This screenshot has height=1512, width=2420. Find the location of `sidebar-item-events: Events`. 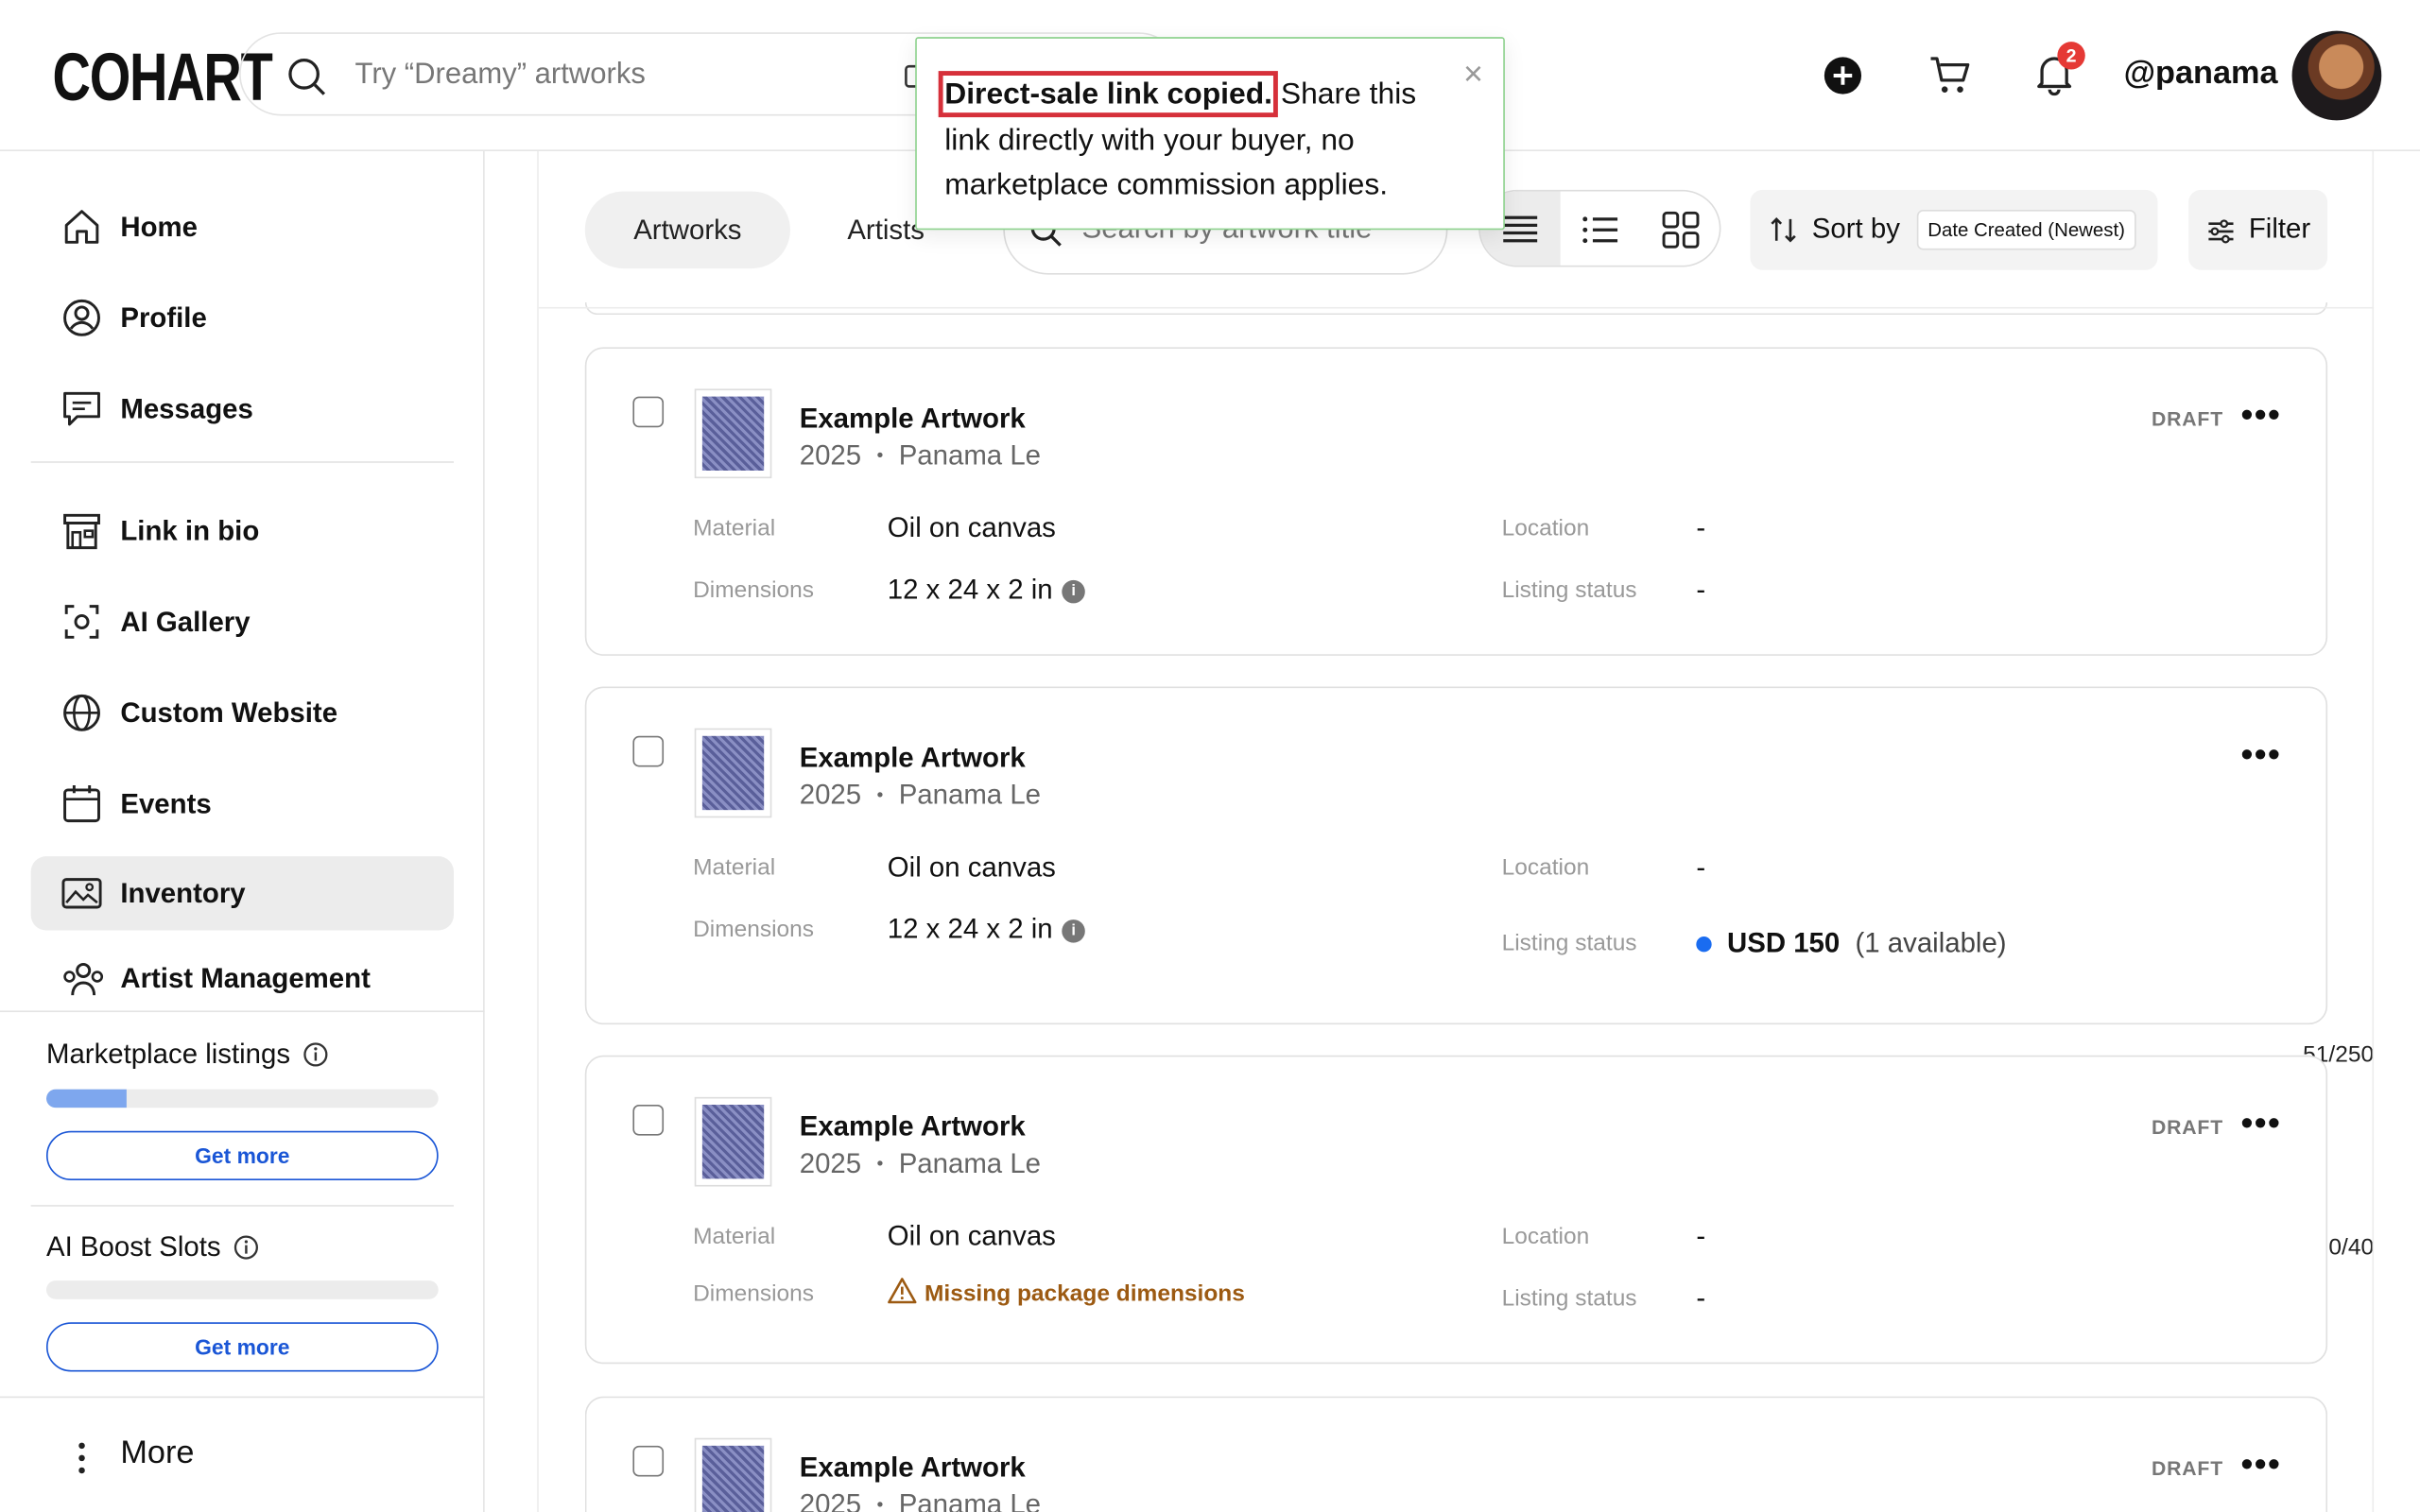

sidebar-item-events: Events is located at coordinates (242, 803).